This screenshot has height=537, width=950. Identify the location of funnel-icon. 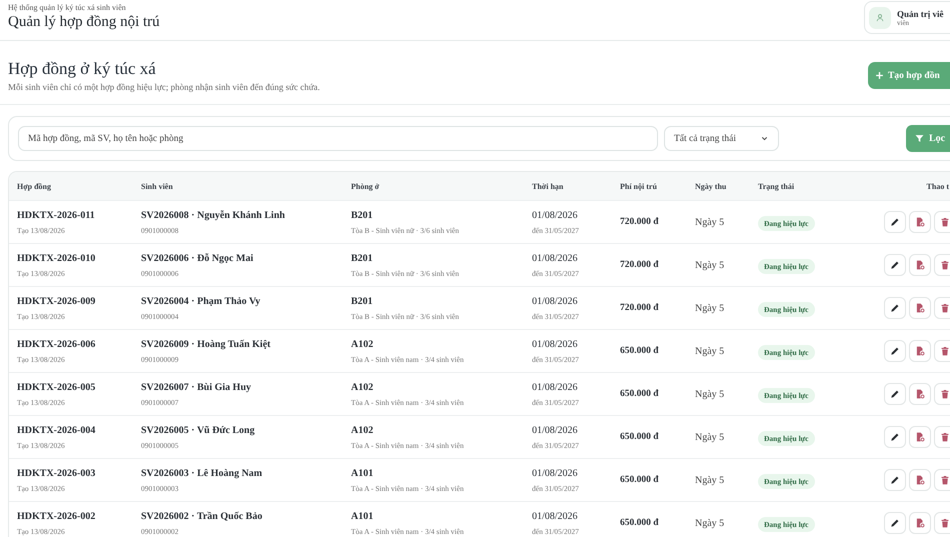
(919, 138).